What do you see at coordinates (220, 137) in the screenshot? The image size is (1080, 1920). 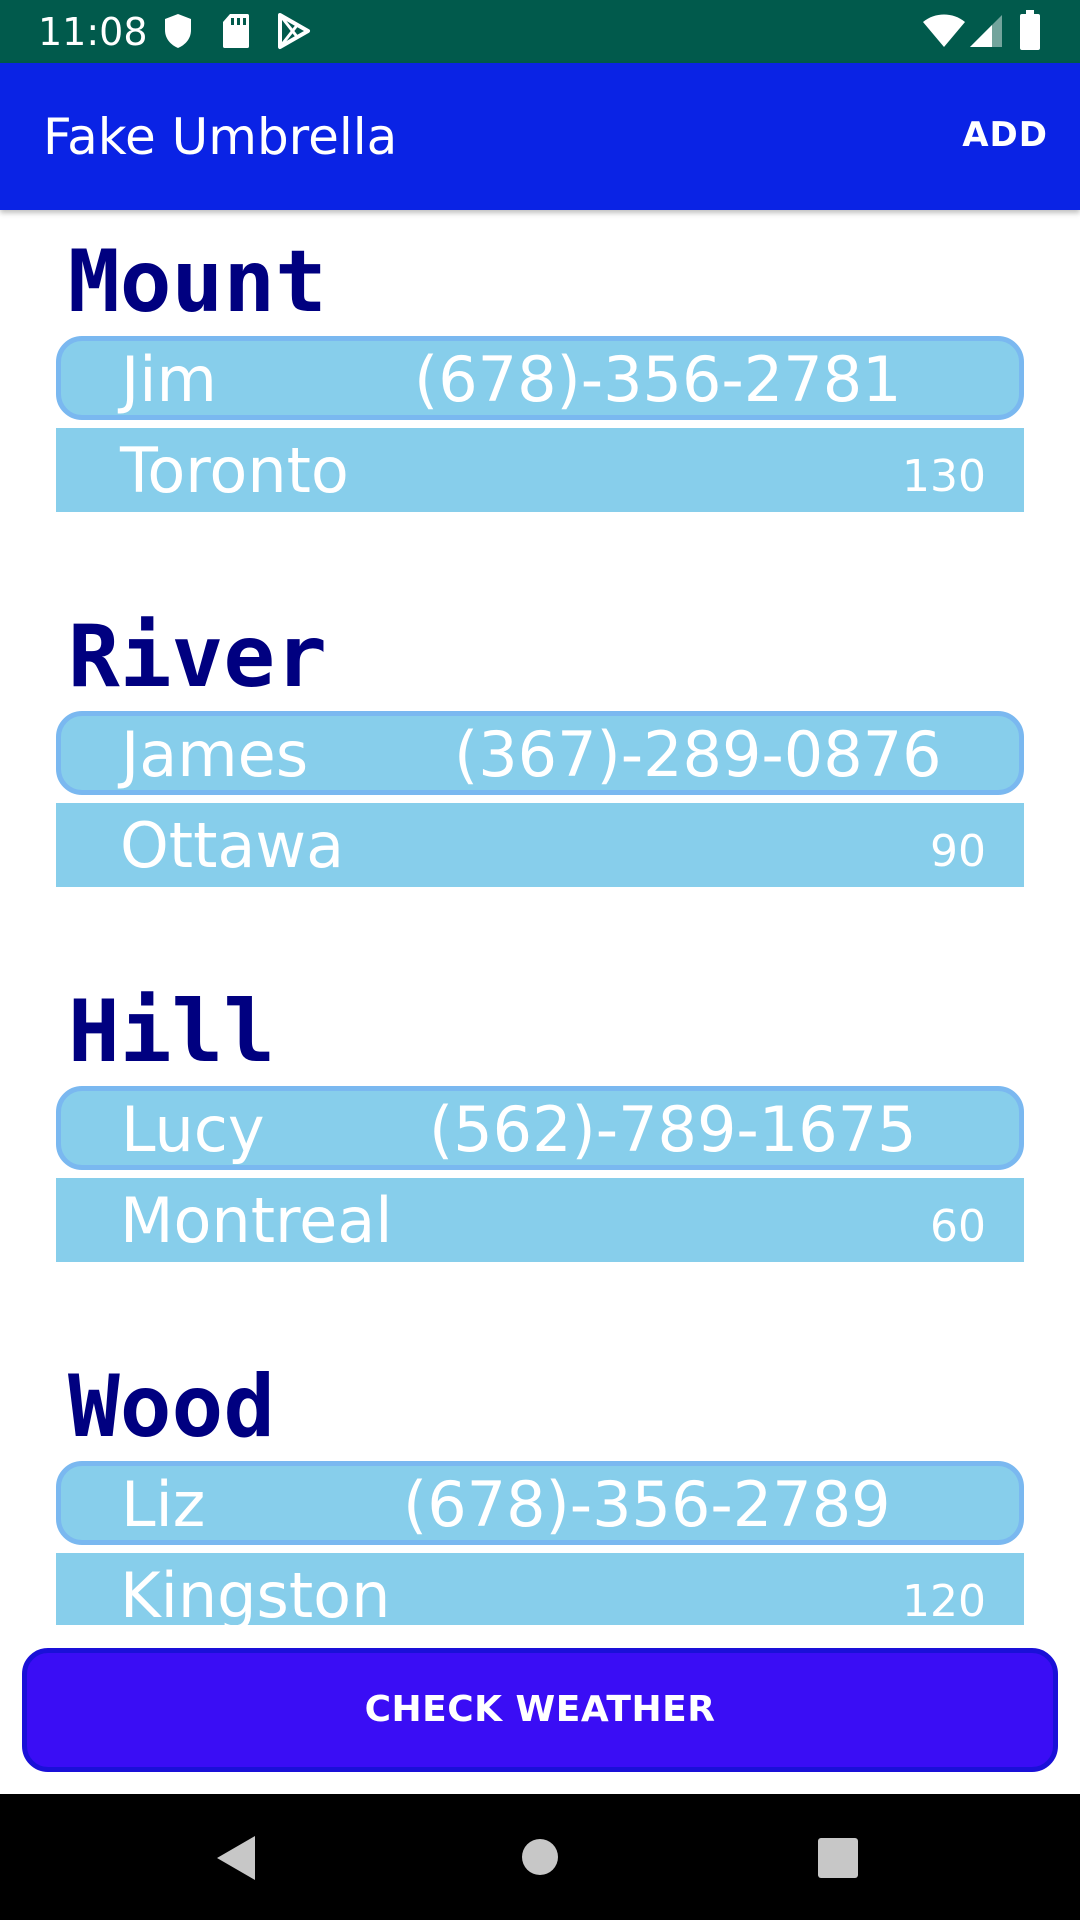 I see `app-title: Fake Umbrella` at bounding box center [220, 137].